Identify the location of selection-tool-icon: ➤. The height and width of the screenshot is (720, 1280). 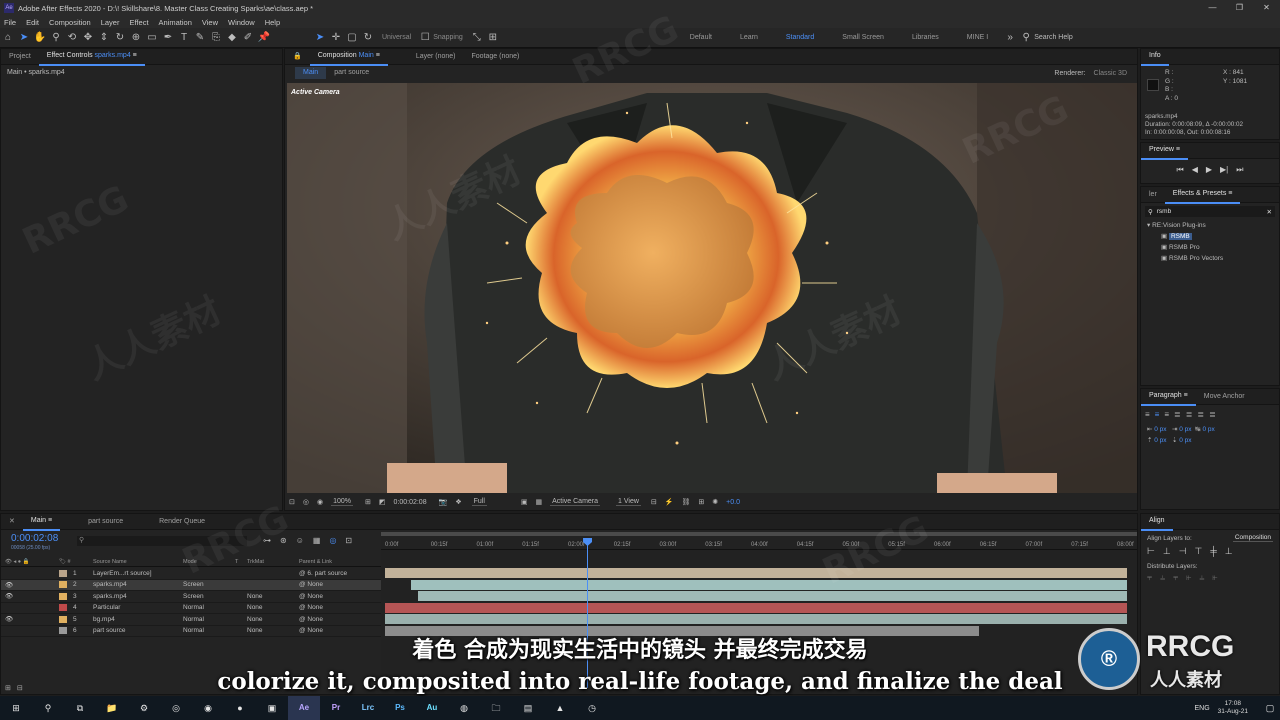
(24, 38).